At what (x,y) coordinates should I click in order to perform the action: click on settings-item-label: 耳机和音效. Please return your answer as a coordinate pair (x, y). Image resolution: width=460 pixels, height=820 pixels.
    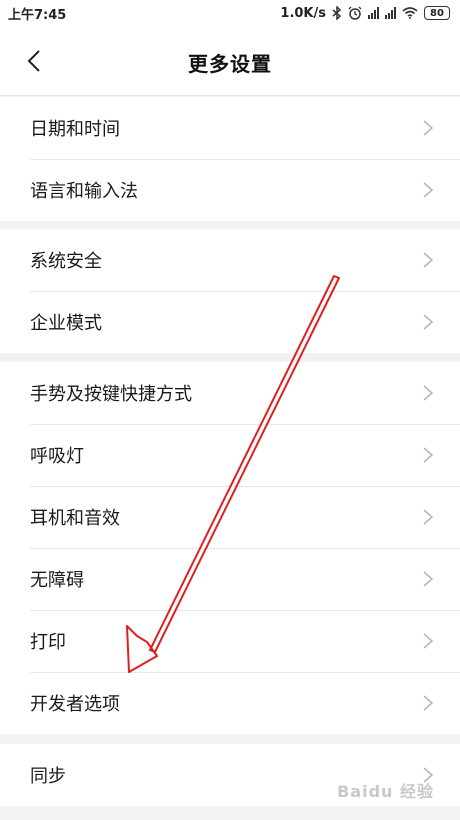
    Looking at the image, I should click on (75, 518).